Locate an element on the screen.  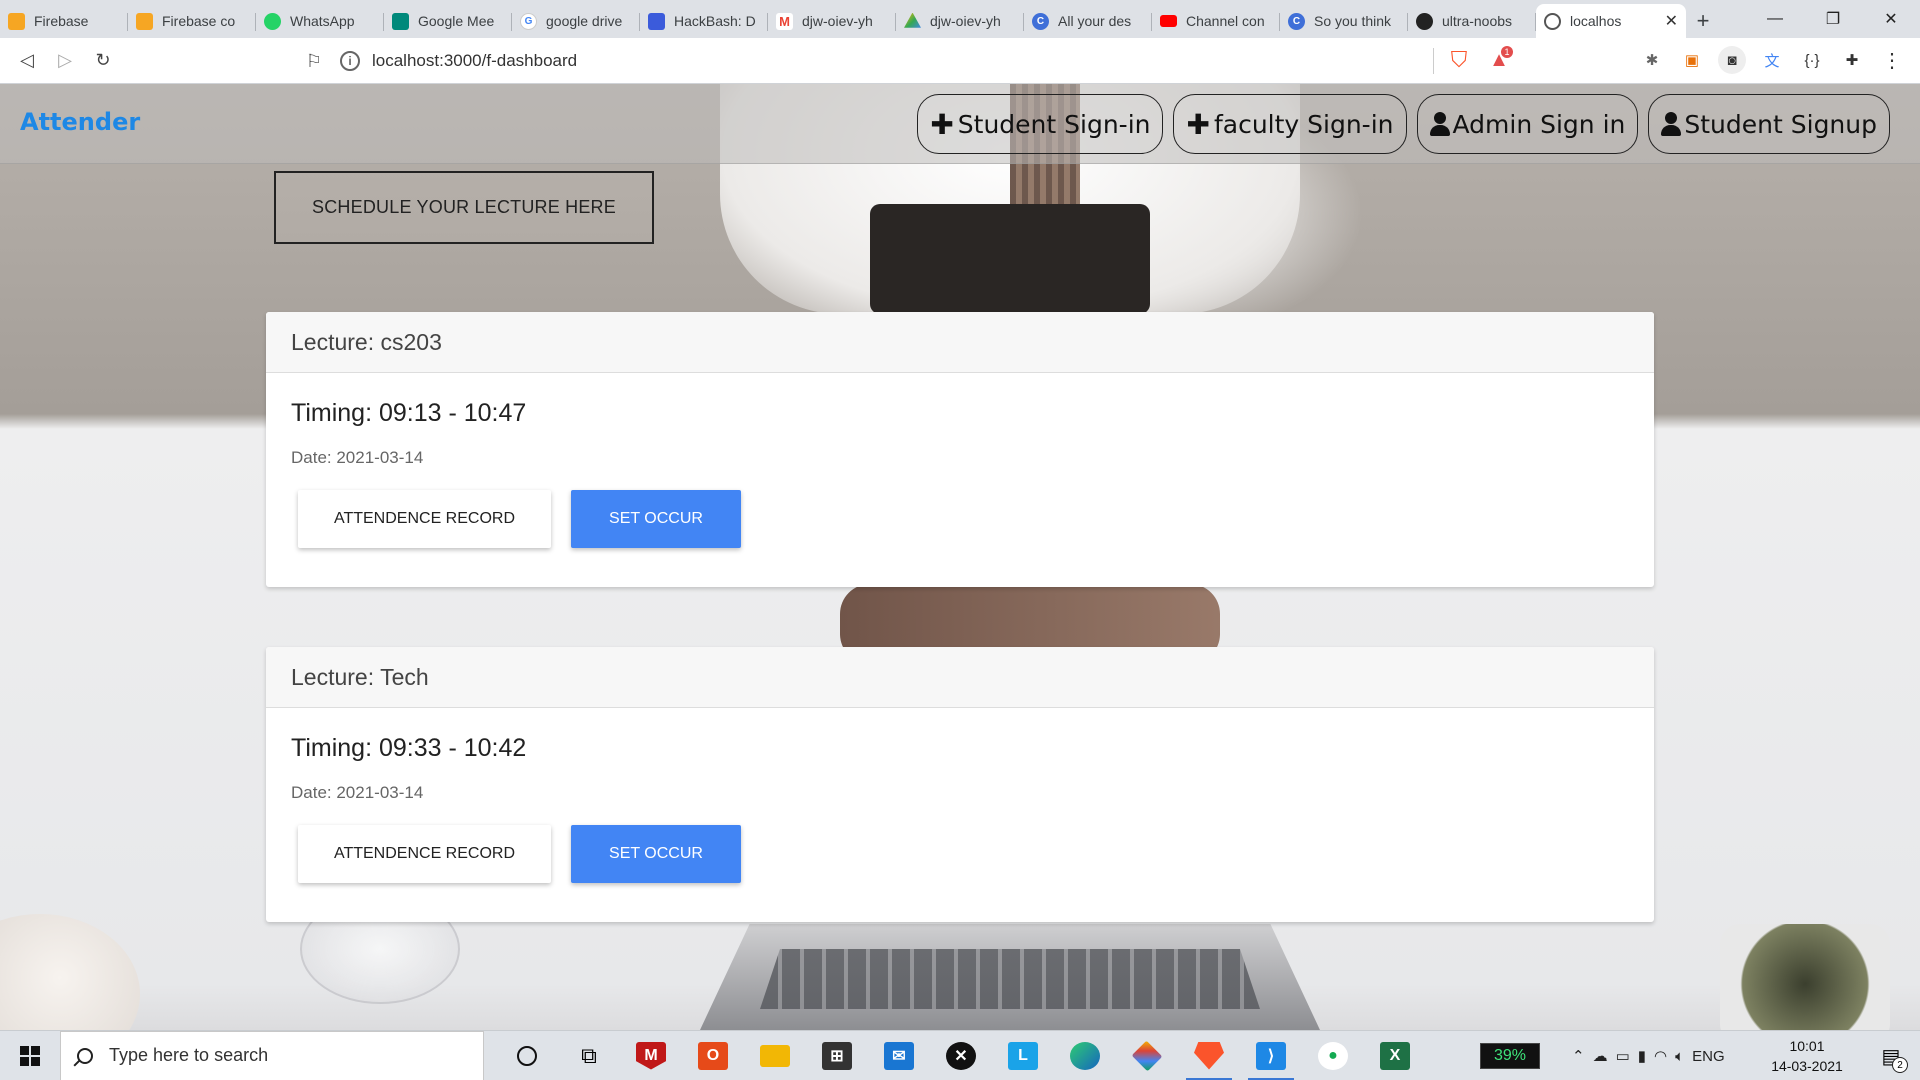
new-tab-button: + is located at coordinates (1703, 21).